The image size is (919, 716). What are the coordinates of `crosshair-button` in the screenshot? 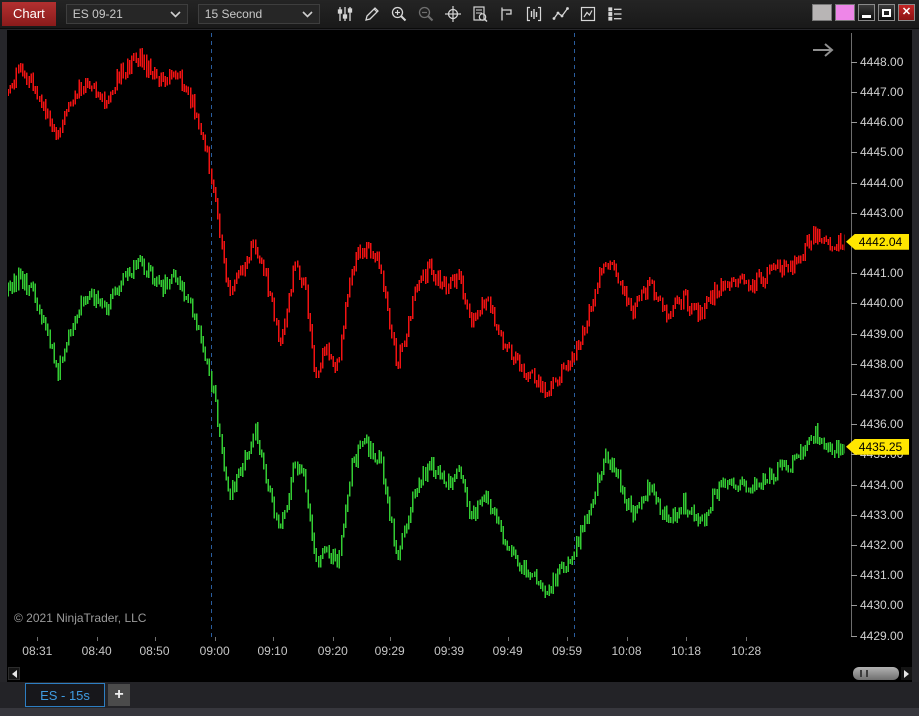 It's located at (453, 14).